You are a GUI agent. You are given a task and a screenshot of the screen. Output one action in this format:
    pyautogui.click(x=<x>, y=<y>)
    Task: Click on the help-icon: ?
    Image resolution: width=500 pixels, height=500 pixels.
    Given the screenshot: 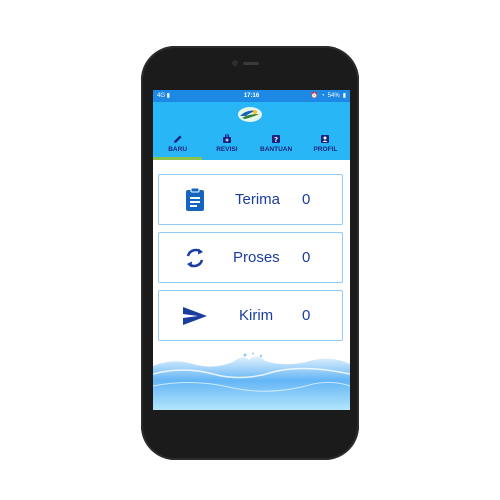 What is the action you would take?
    pyautogui.click(x=276, y=139)
    